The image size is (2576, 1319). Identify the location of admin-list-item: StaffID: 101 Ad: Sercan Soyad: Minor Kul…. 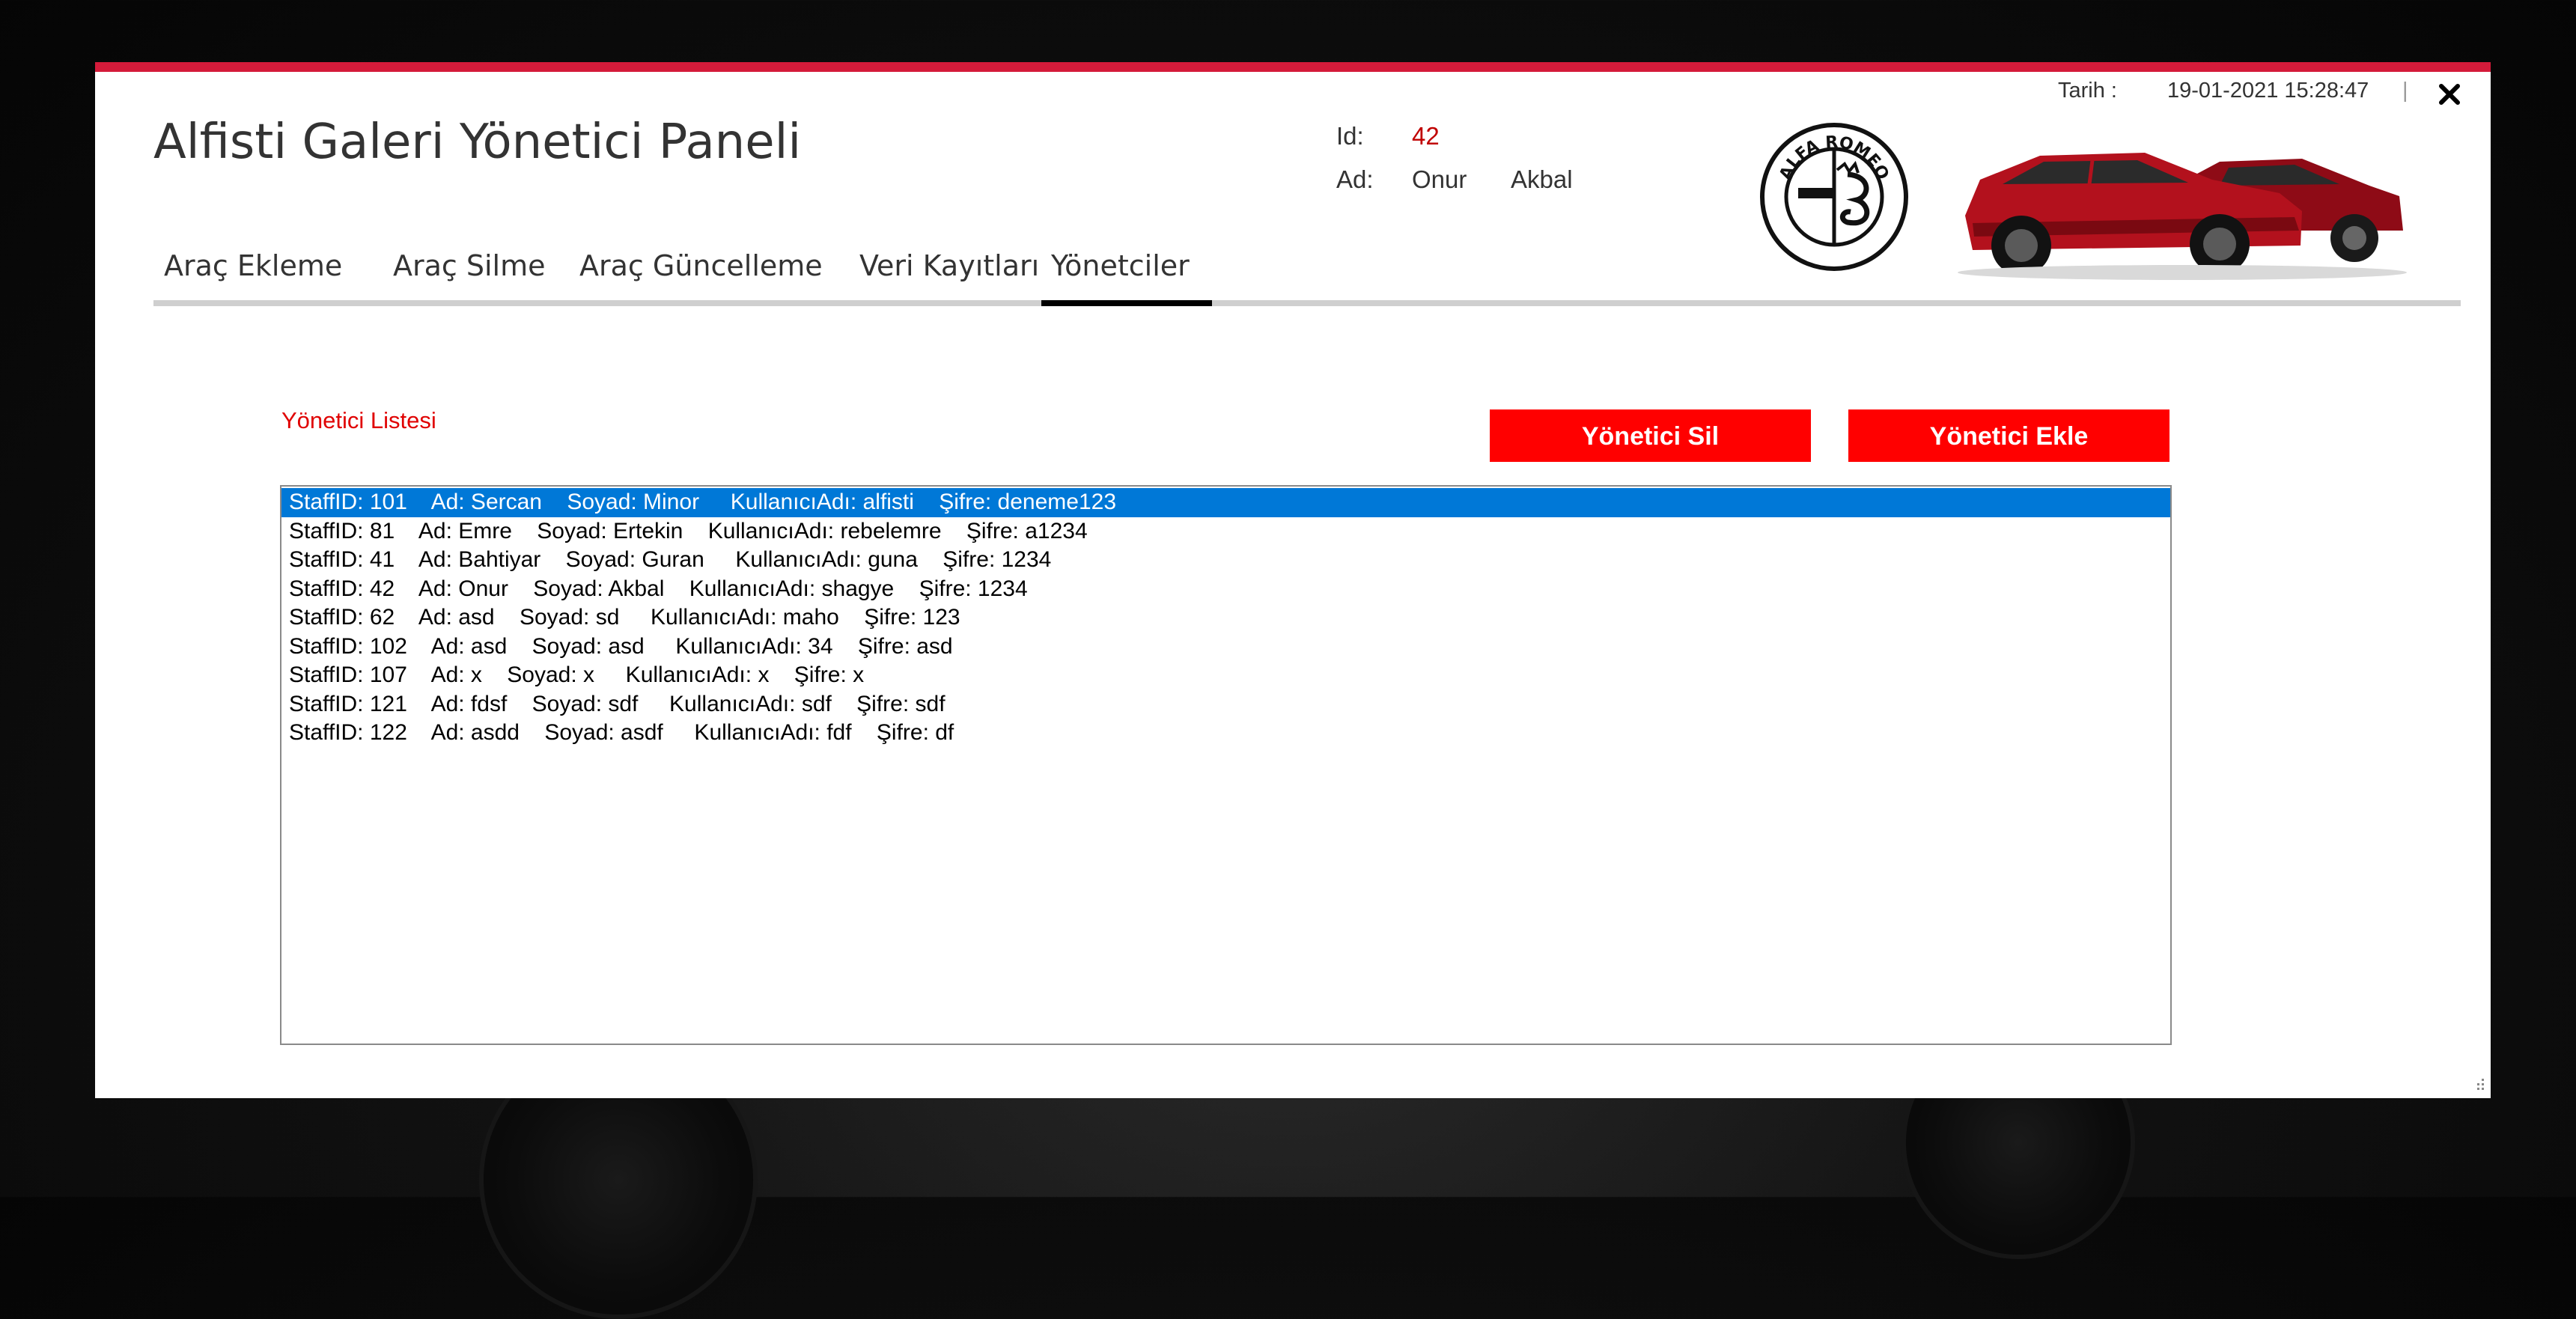
(1225, 502).